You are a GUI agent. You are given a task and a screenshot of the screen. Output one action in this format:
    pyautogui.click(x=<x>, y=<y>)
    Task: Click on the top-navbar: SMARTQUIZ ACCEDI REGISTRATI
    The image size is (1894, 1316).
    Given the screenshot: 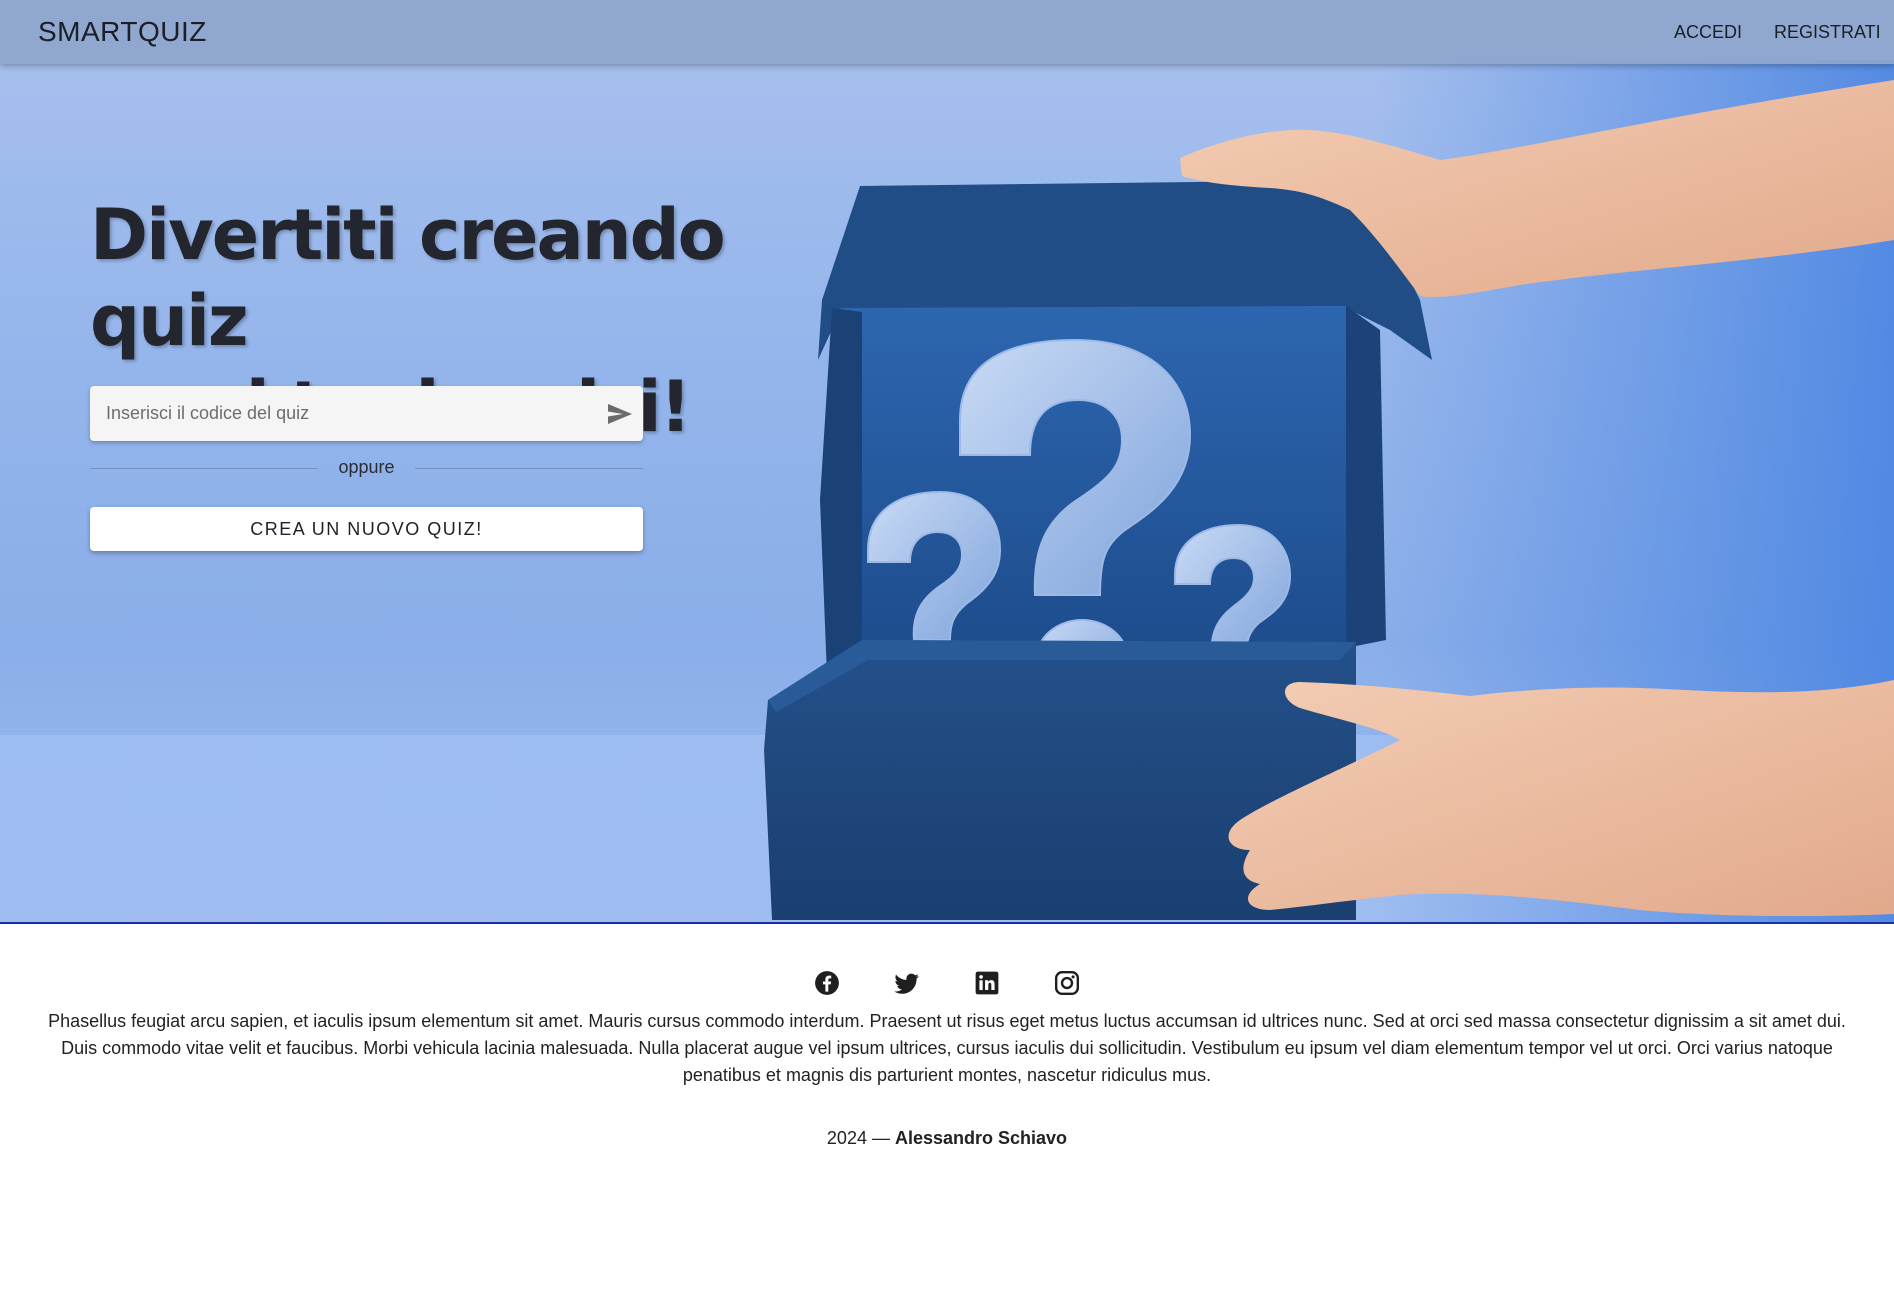 What is the action you would take?
    pyautogui.click(x=947, y=32)
    